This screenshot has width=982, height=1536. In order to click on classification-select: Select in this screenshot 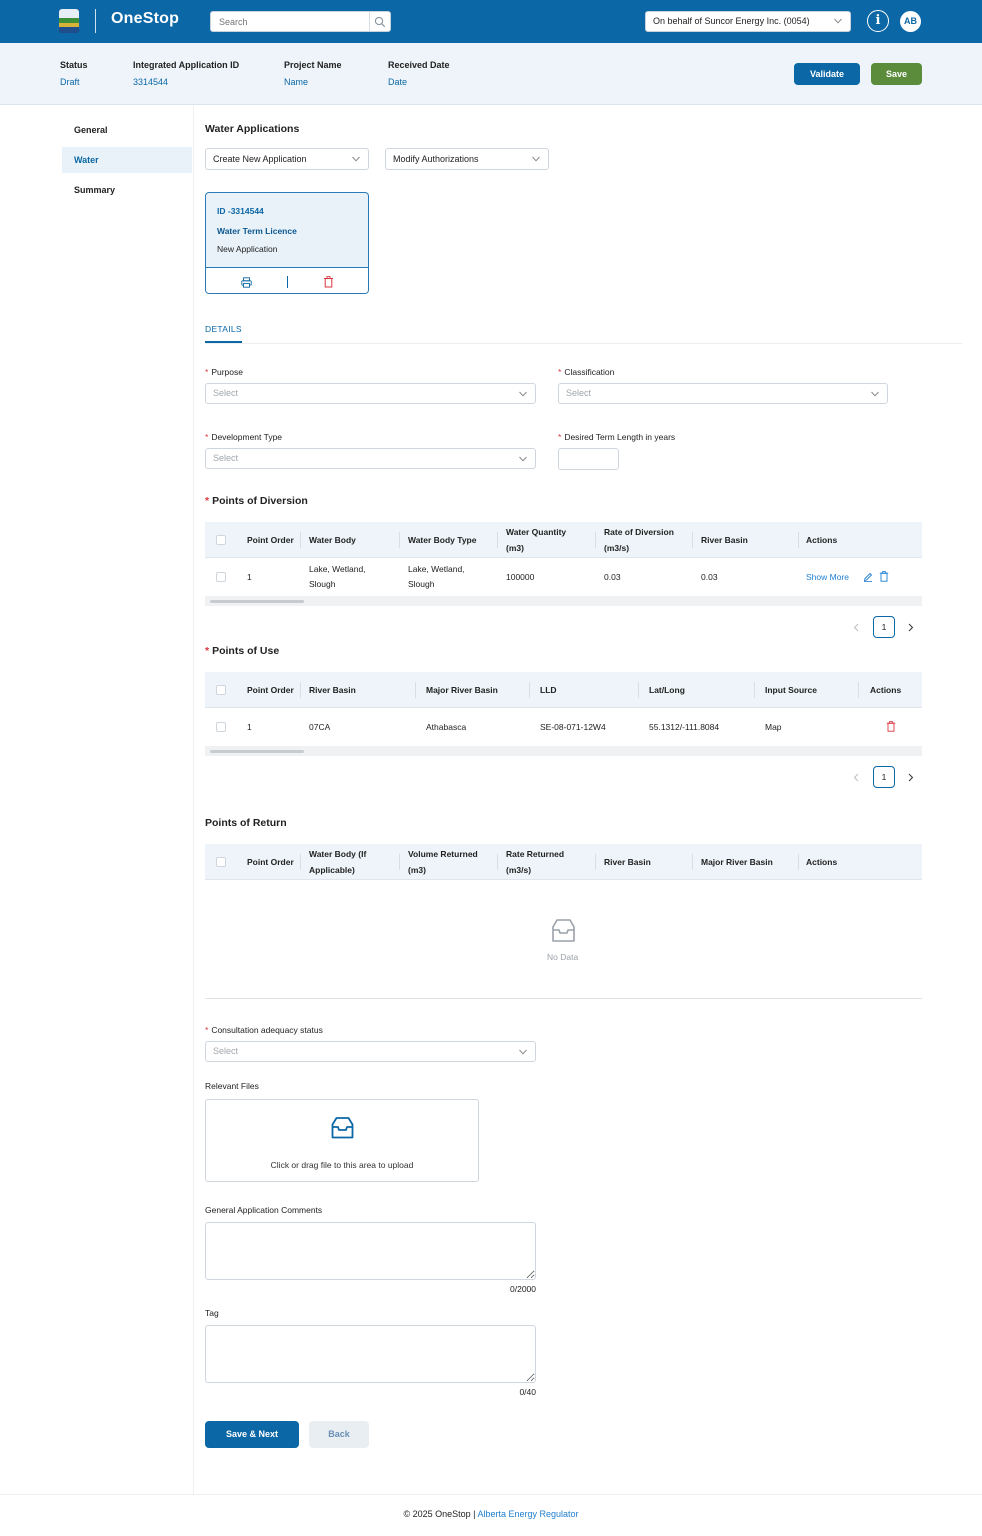, I will do `click(723, 393)`.